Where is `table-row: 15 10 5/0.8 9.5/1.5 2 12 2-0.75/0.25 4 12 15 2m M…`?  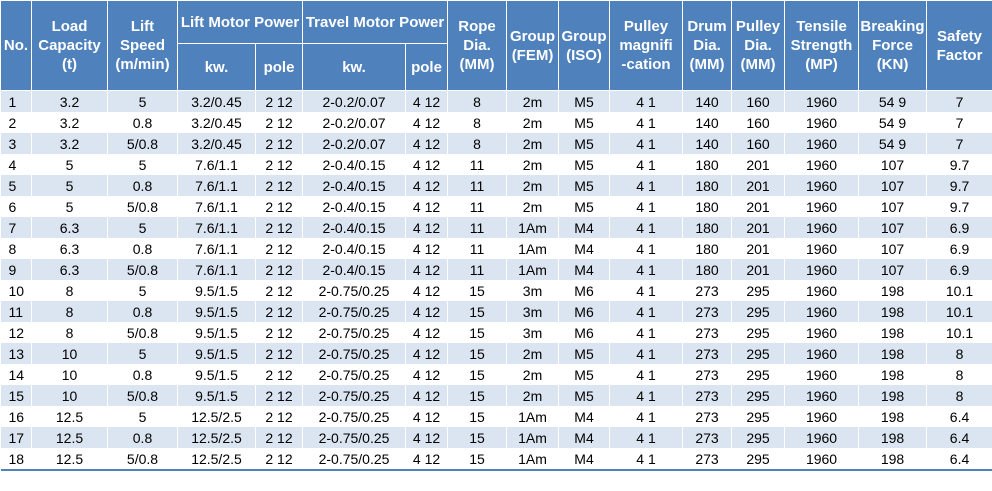
table-row: 15 10 5/0.8 9.5/1.5 2 12 2-0.75/0.25 4 12 15 2m M… is located at coordinates (496, 395).